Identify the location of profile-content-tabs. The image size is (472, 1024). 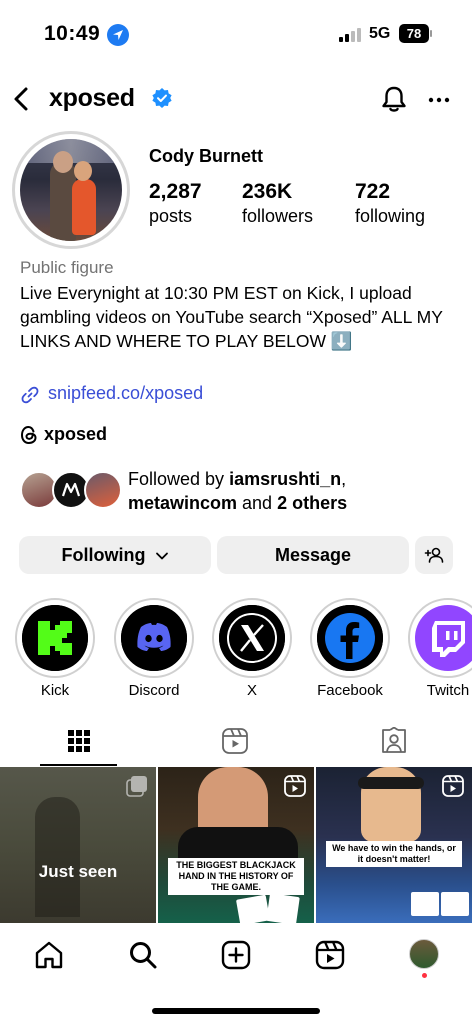
(236, 744).